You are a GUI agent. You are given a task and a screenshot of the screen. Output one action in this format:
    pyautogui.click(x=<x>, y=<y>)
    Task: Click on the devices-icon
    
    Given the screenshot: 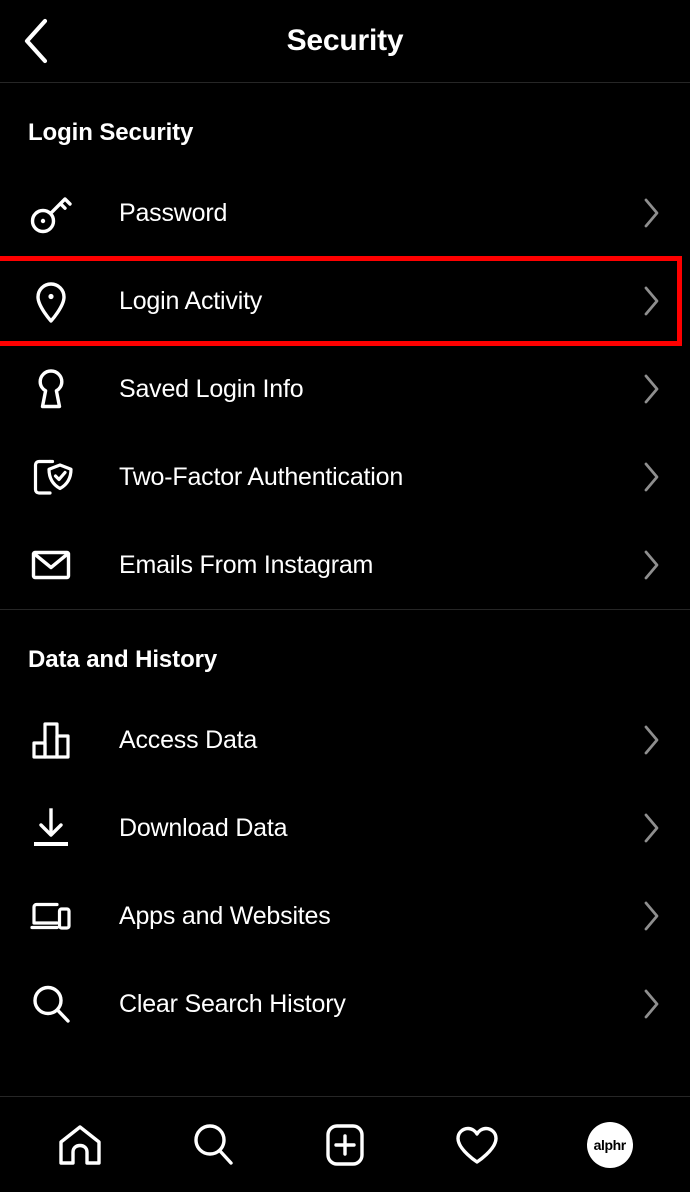 What is the action you would take?
    pyautogui.click(x=51, y=916)
    